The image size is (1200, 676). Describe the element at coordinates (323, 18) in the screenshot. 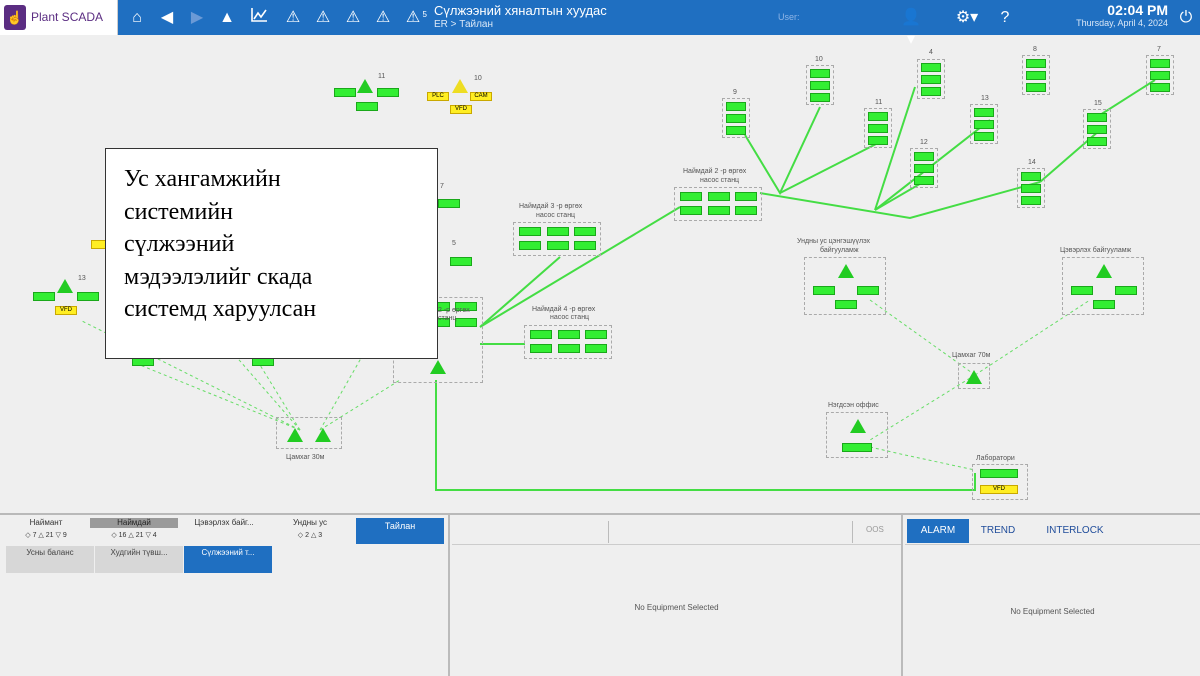

I see `alarm-info-icon: ⚠` at that location.